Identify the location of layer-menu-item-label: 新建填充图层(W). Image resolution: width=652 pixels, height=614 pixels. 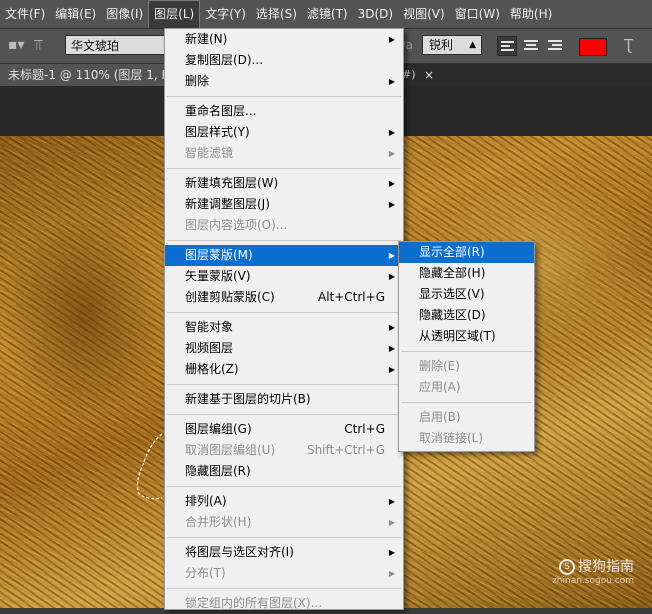
(232, 183).